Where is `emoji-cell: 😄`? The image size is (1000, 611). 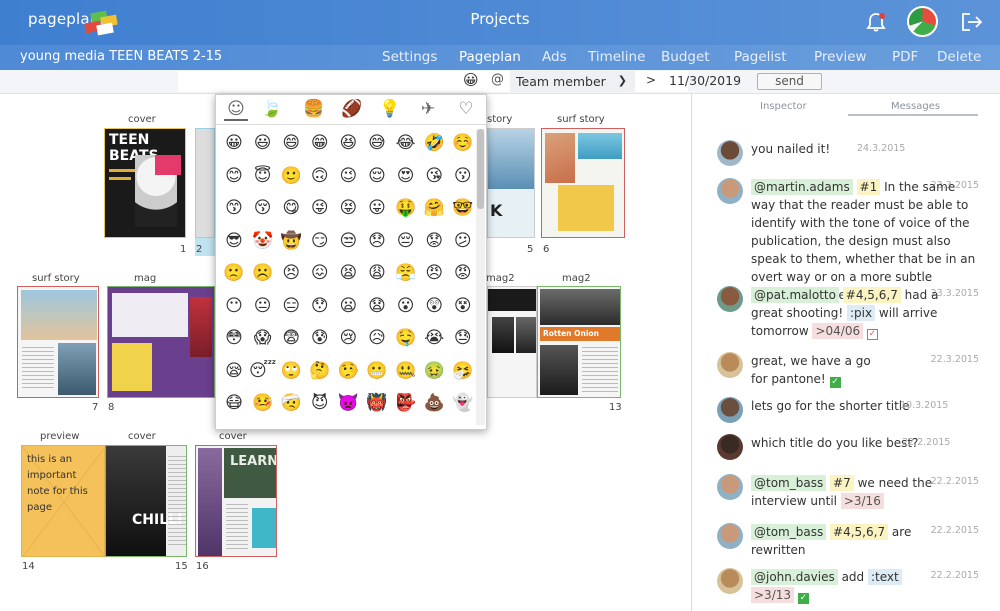
emoji-cell: 😄 is located at coordinates (291, 143).